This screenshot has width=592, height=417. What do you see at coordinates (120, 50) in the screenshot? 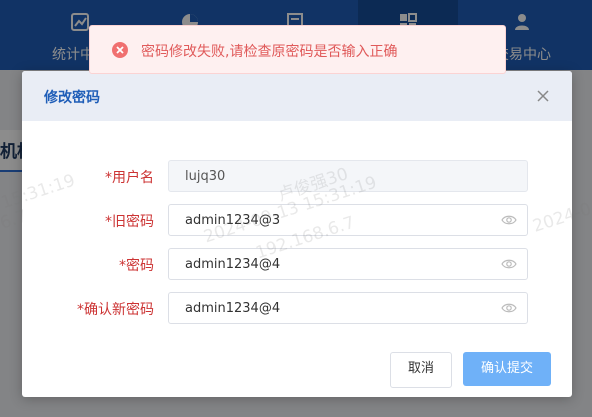
I see `error-circle-icon` at bounding box center [120, 50].